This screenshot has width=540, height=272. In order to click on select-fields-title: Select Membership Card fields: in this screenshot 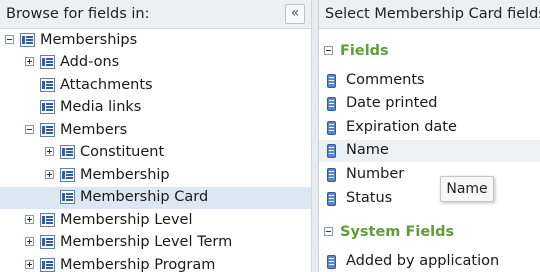, I will do `click(432, 14)`.